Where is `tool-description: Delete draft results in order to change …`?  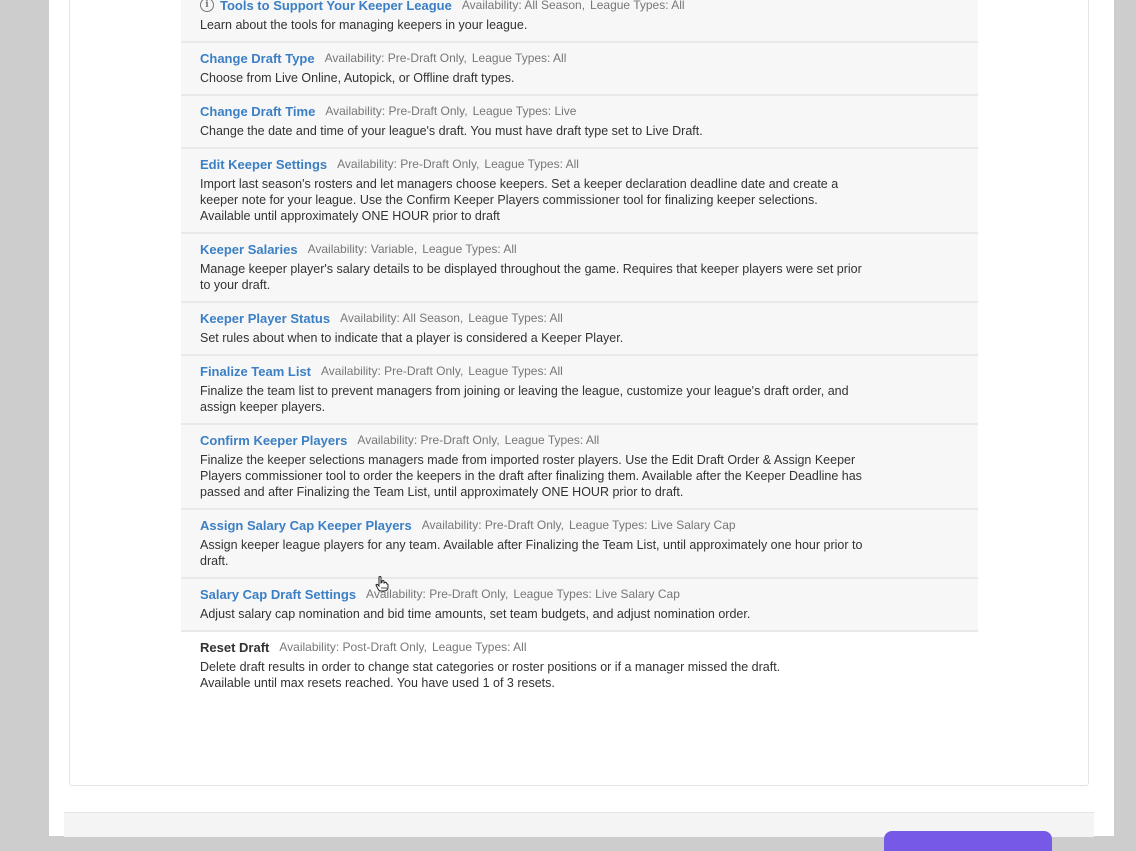 tool-description: Delete draft results in order to change … is located at coordinates (490, 667).